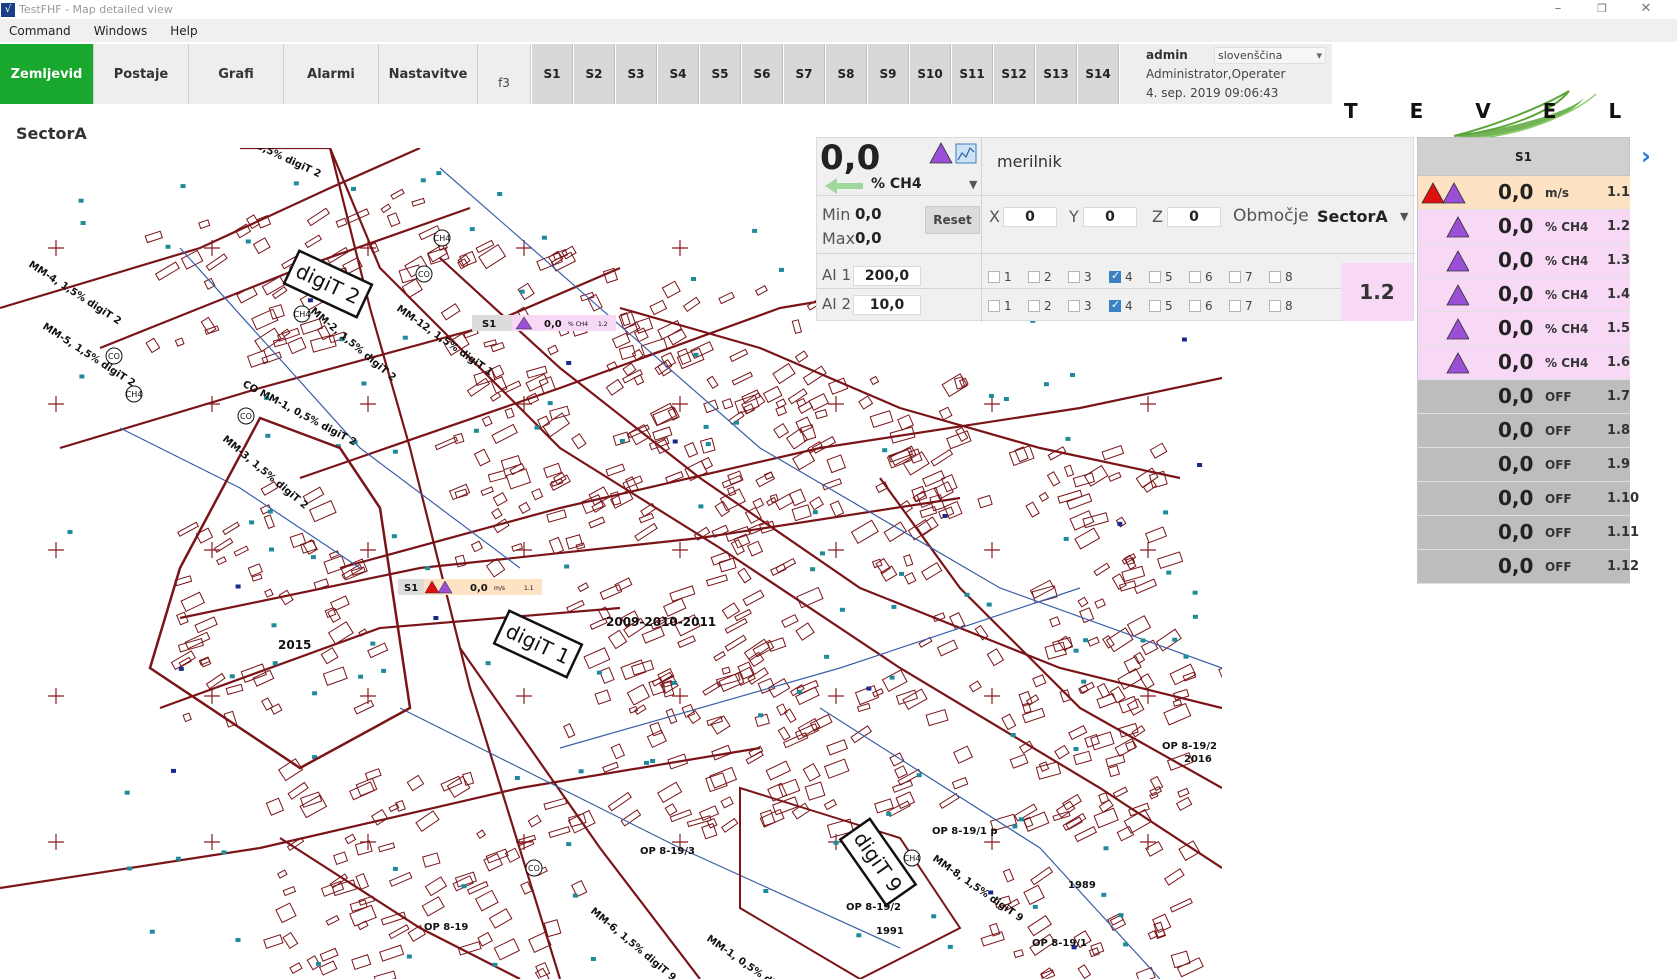  What do you see at coordinates (1523, 227) in the screenshot?
I see `channel-row-1.2: 0,0 % CH4 1.2` at bounding box center [1523, 227].